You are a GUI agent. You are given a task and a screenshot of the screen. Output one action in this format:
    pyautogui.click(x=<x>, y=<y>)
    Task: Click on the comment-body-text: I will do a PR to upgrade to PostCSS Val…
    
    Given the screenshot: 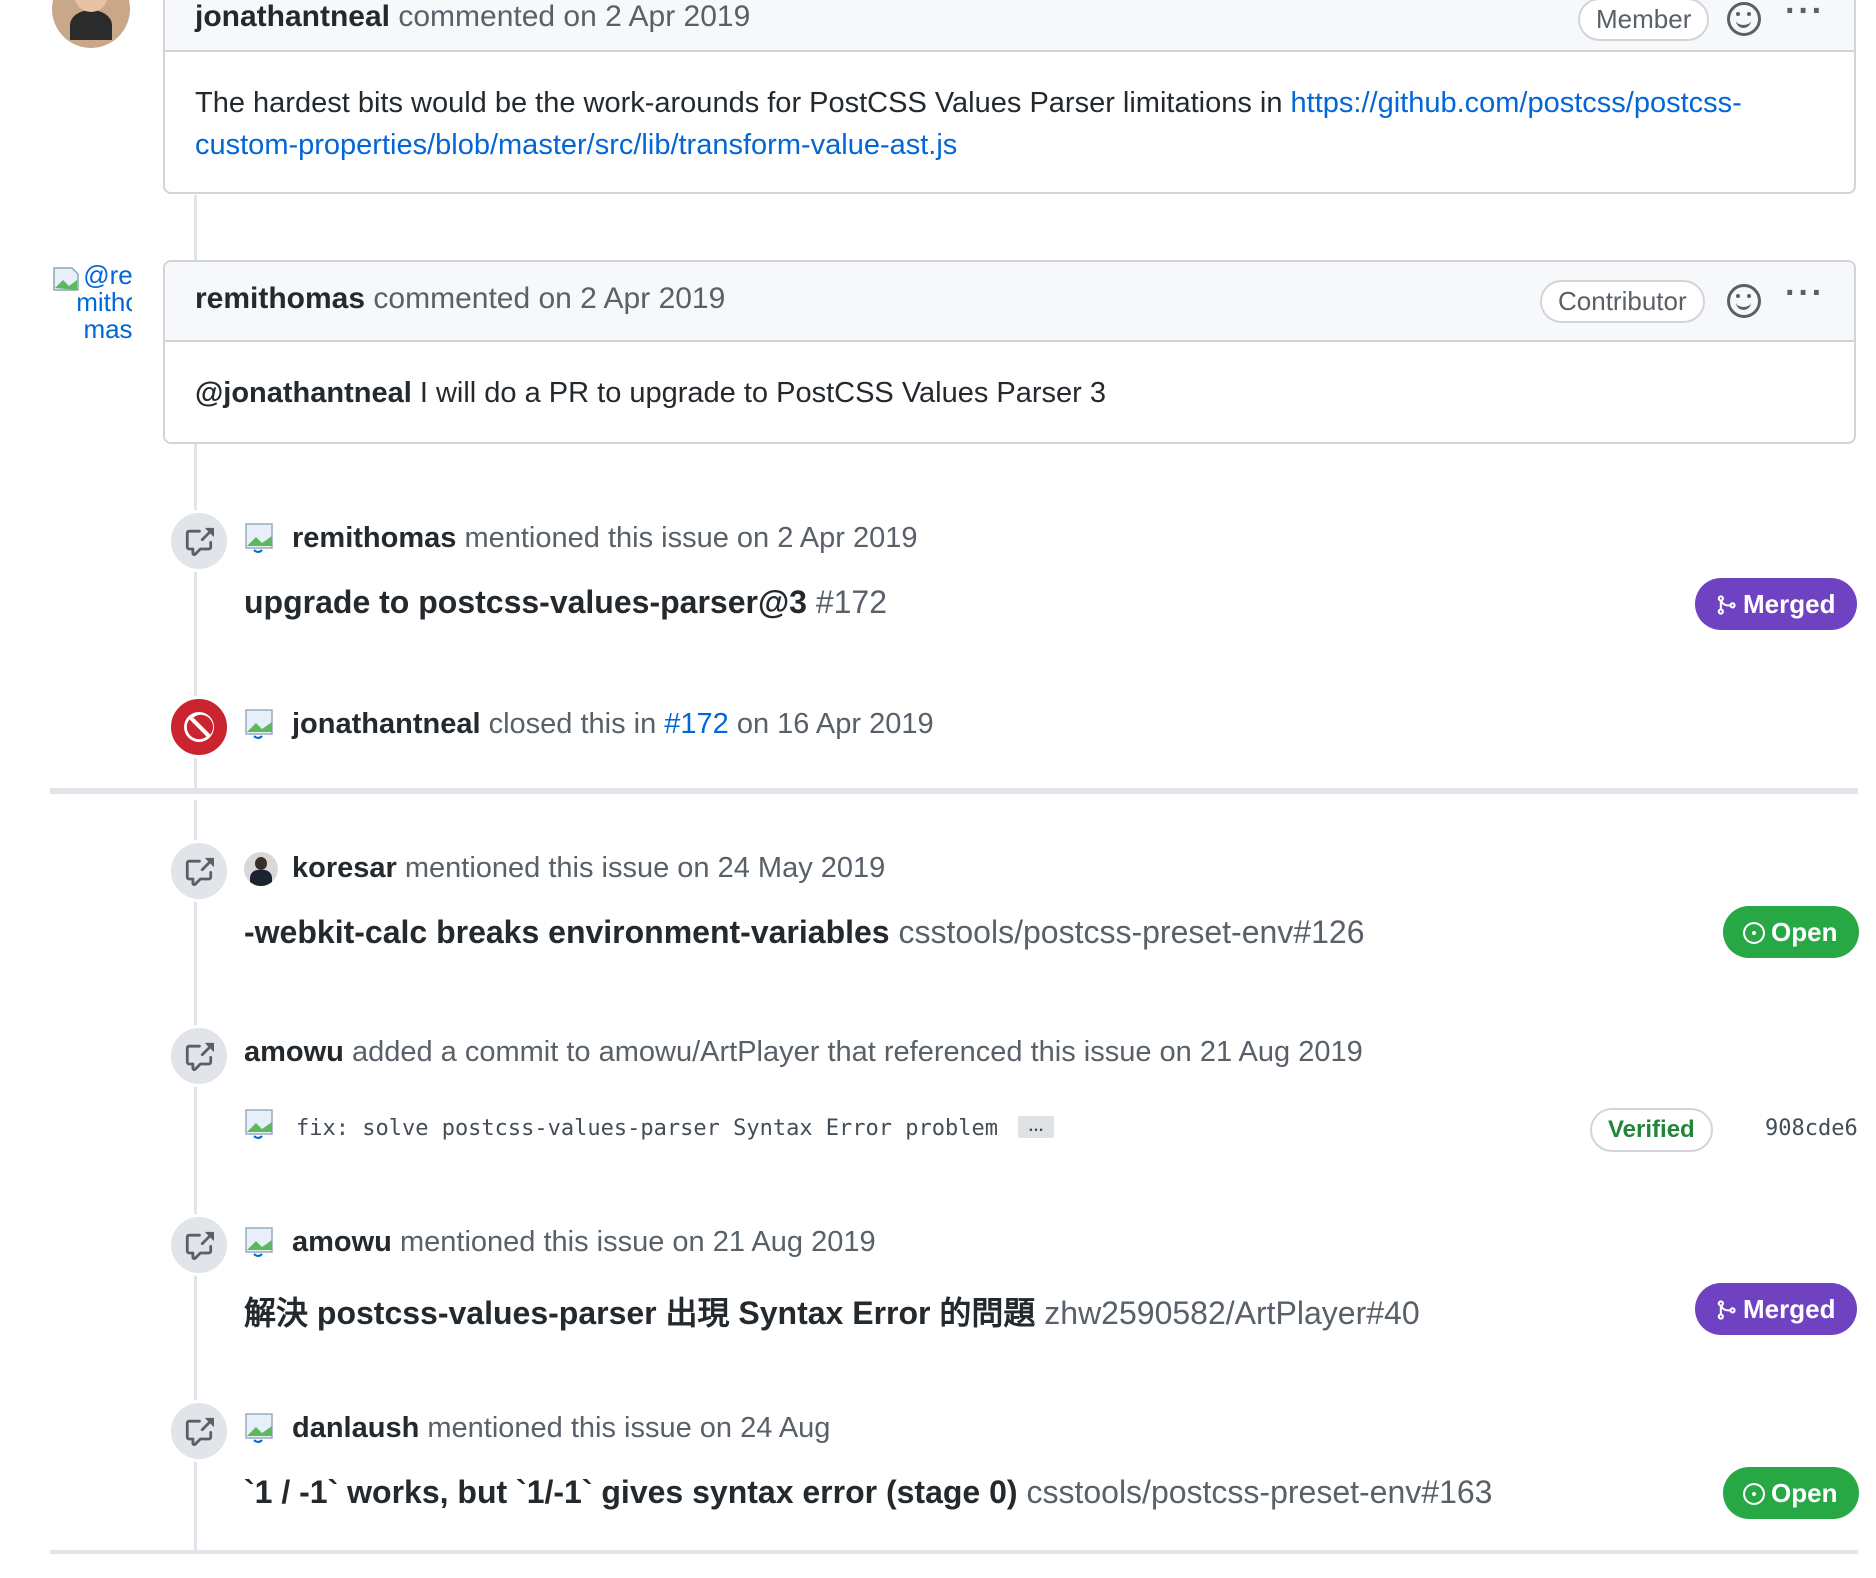 What is the action you would take?
    pyautogui.click(x=758, y=393)
    